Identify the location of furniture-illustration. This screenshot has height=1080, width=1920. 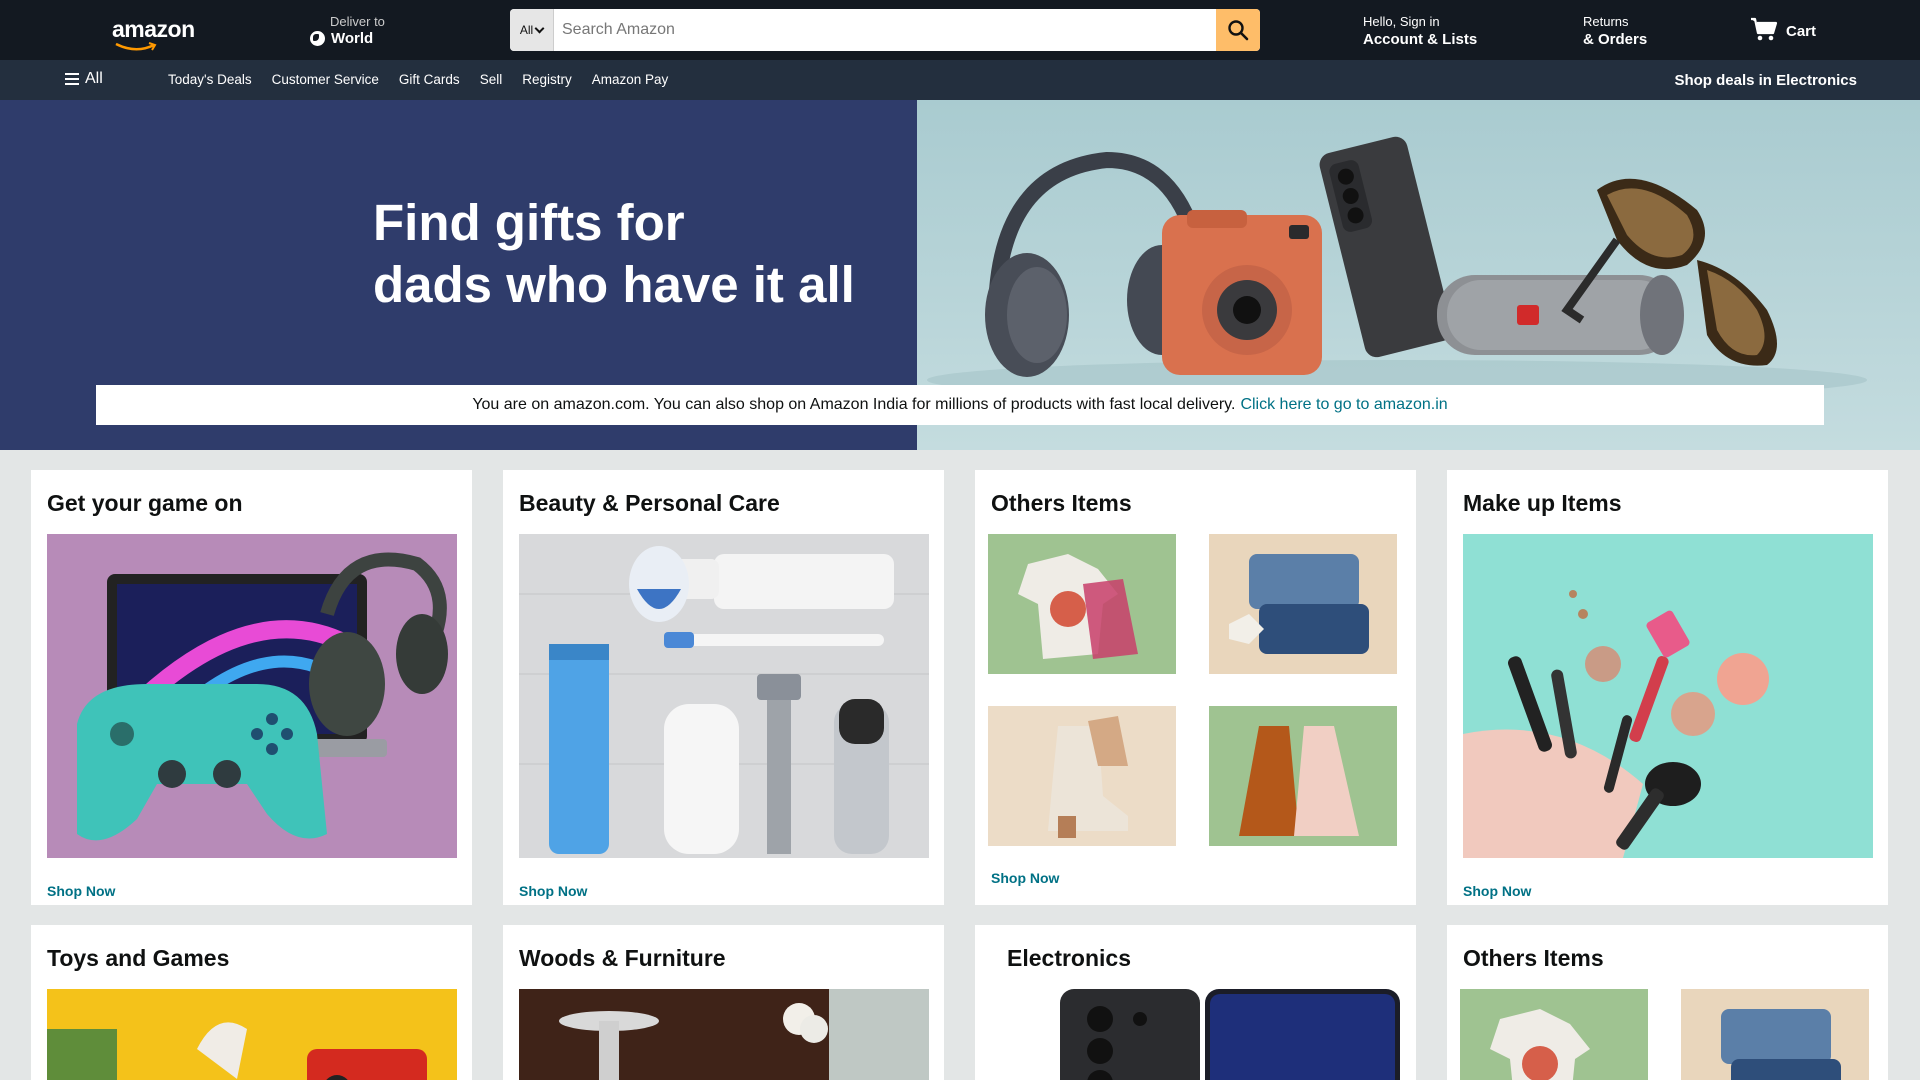
(744, 1034).